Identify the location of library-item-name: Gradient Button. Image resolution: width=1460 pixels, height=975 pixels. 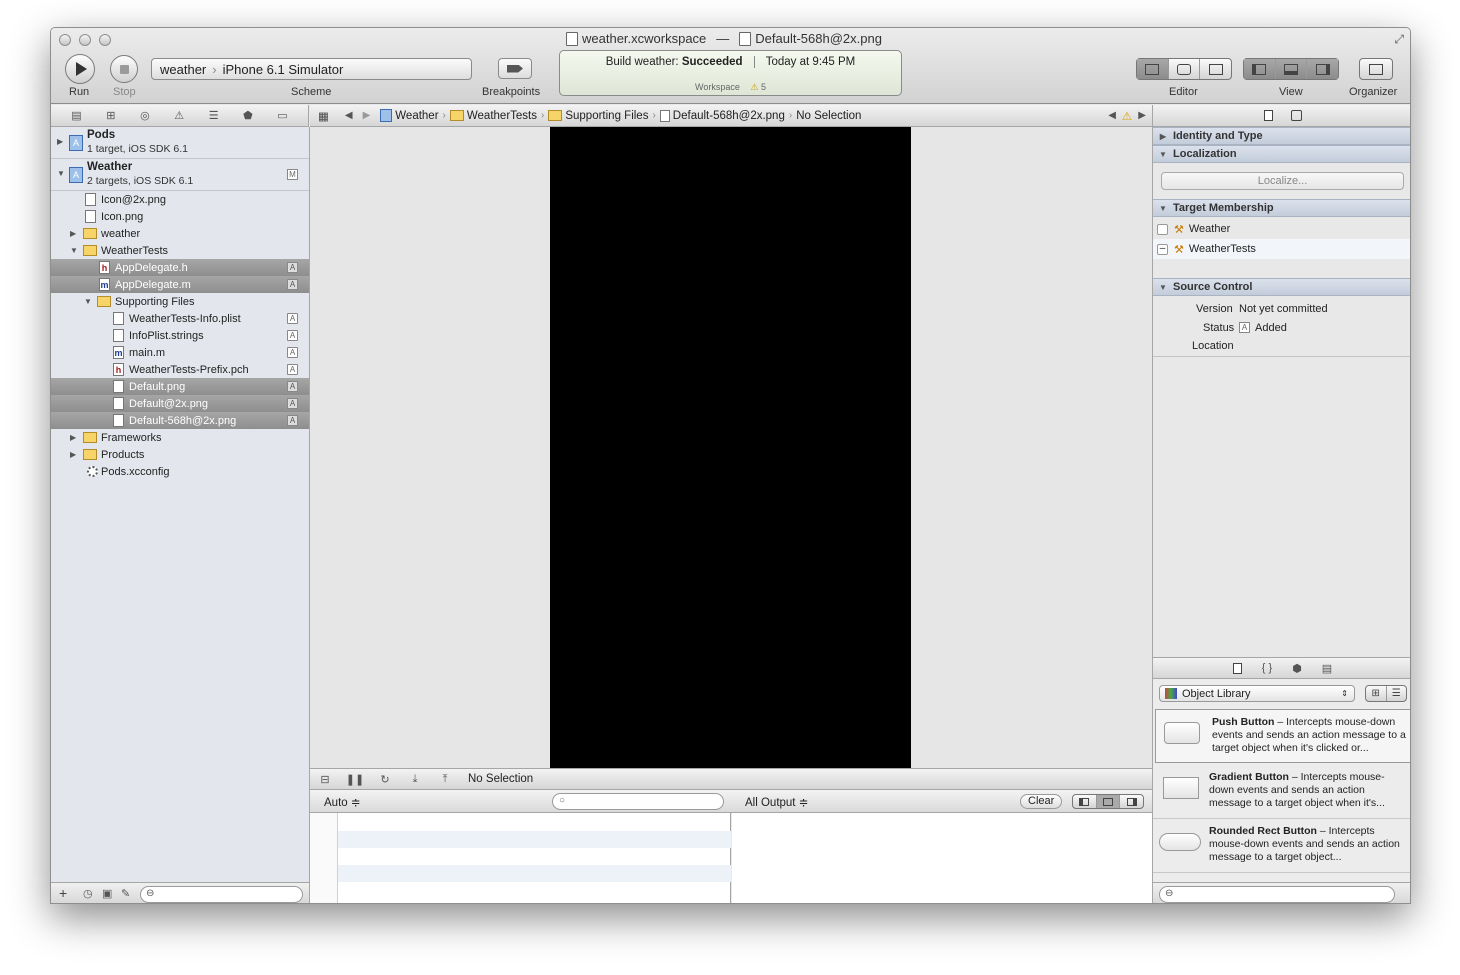
(1249, 777).